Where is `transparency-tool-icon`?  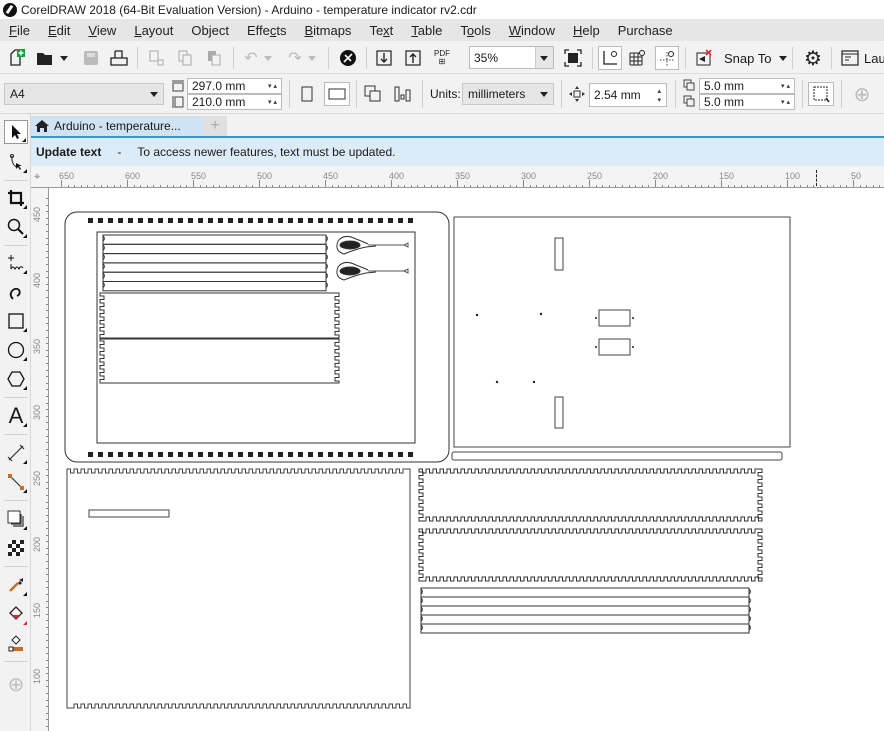
transparency-tool-icon is located at coordinates (16, 548).